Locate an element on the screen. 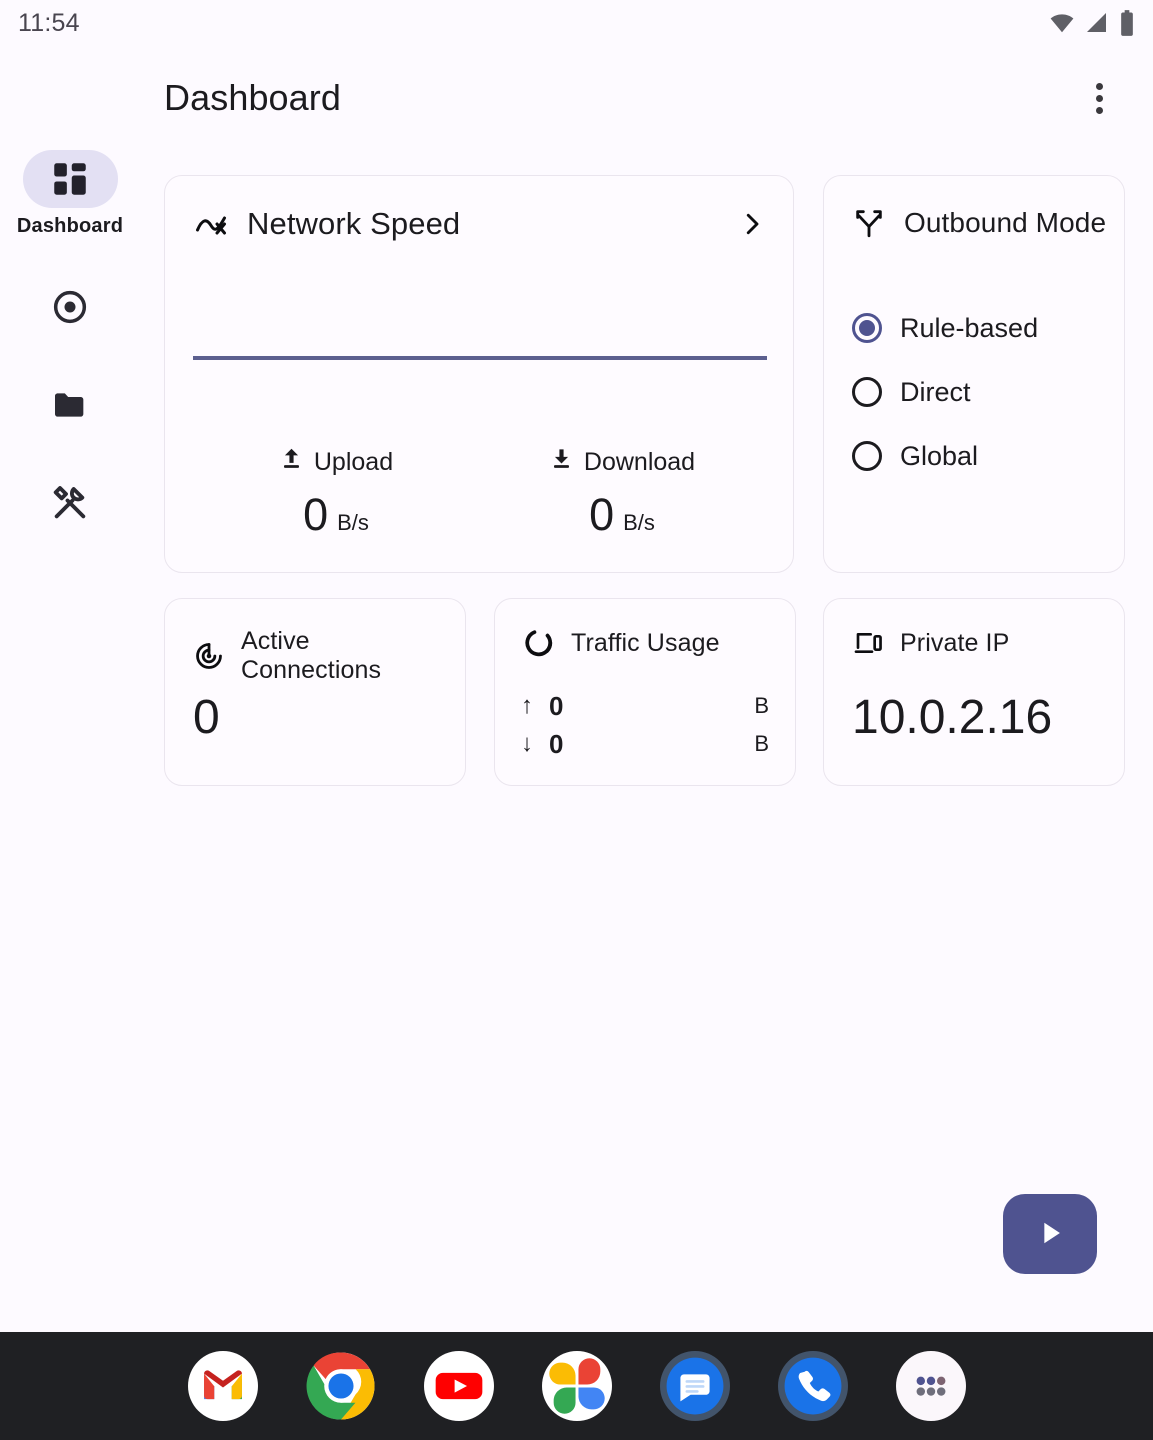  outbound-mode-header: Outbound Mode is located at coordinates (979, 223).